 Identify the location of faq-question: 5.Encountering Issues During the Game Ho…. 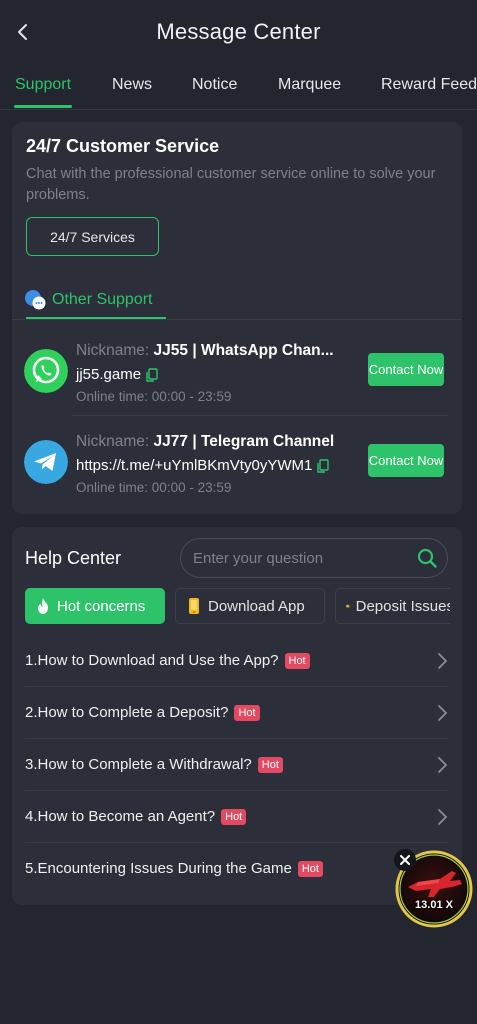
(174, 868).